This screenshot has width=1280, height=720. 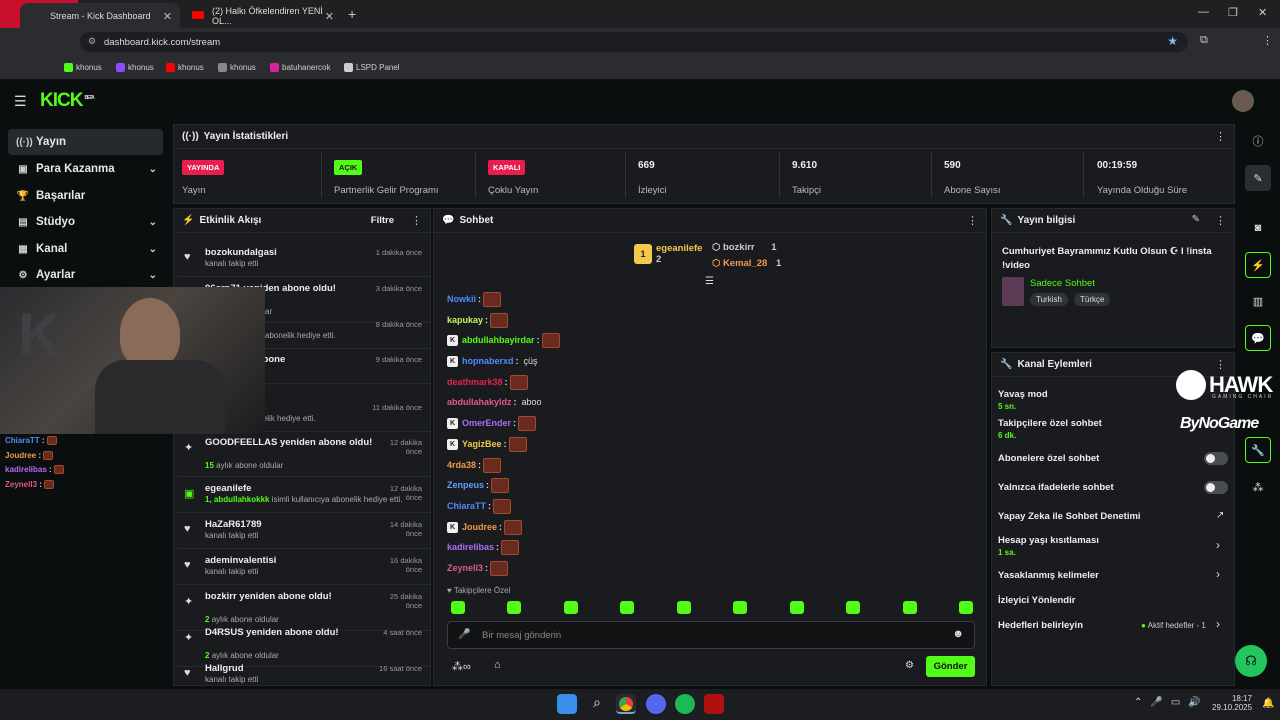 I want to click on sidebar-item-basarilar: 🏆 Başarılar, so click(x=85, y=196).